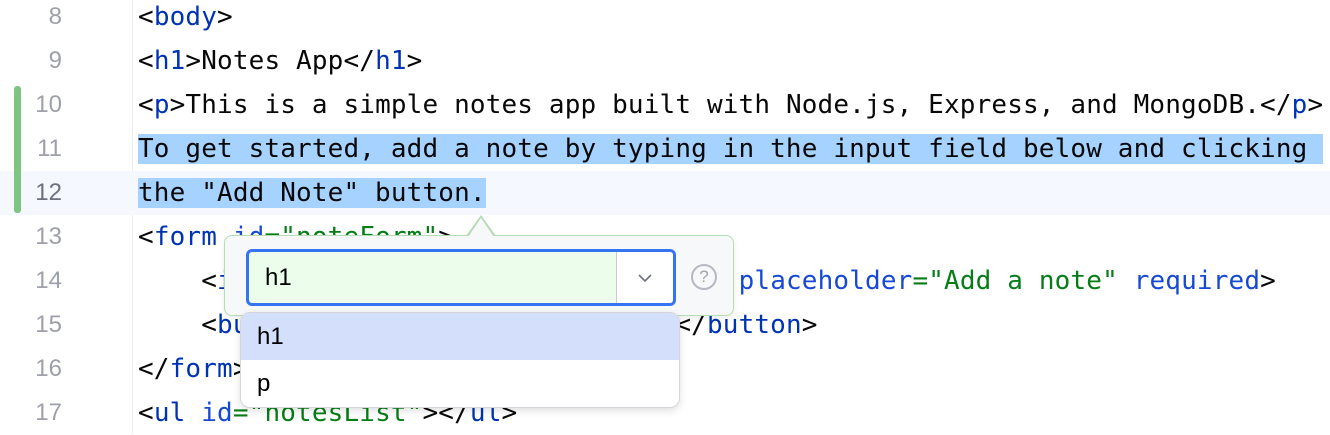 Image resolution: width=1330 pixels, height=435 pixels. I want to click on token-tag: ul, so click(169, 413).